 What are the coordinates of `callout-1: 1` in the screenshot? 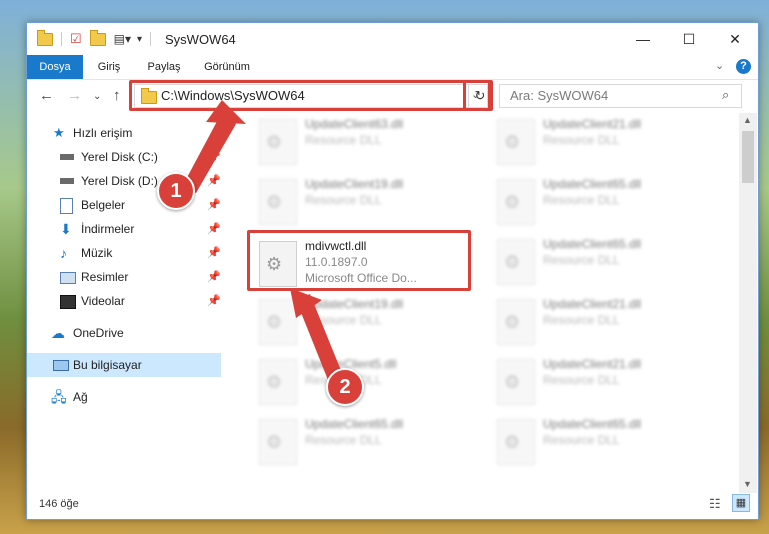 It's located at (176, 191).